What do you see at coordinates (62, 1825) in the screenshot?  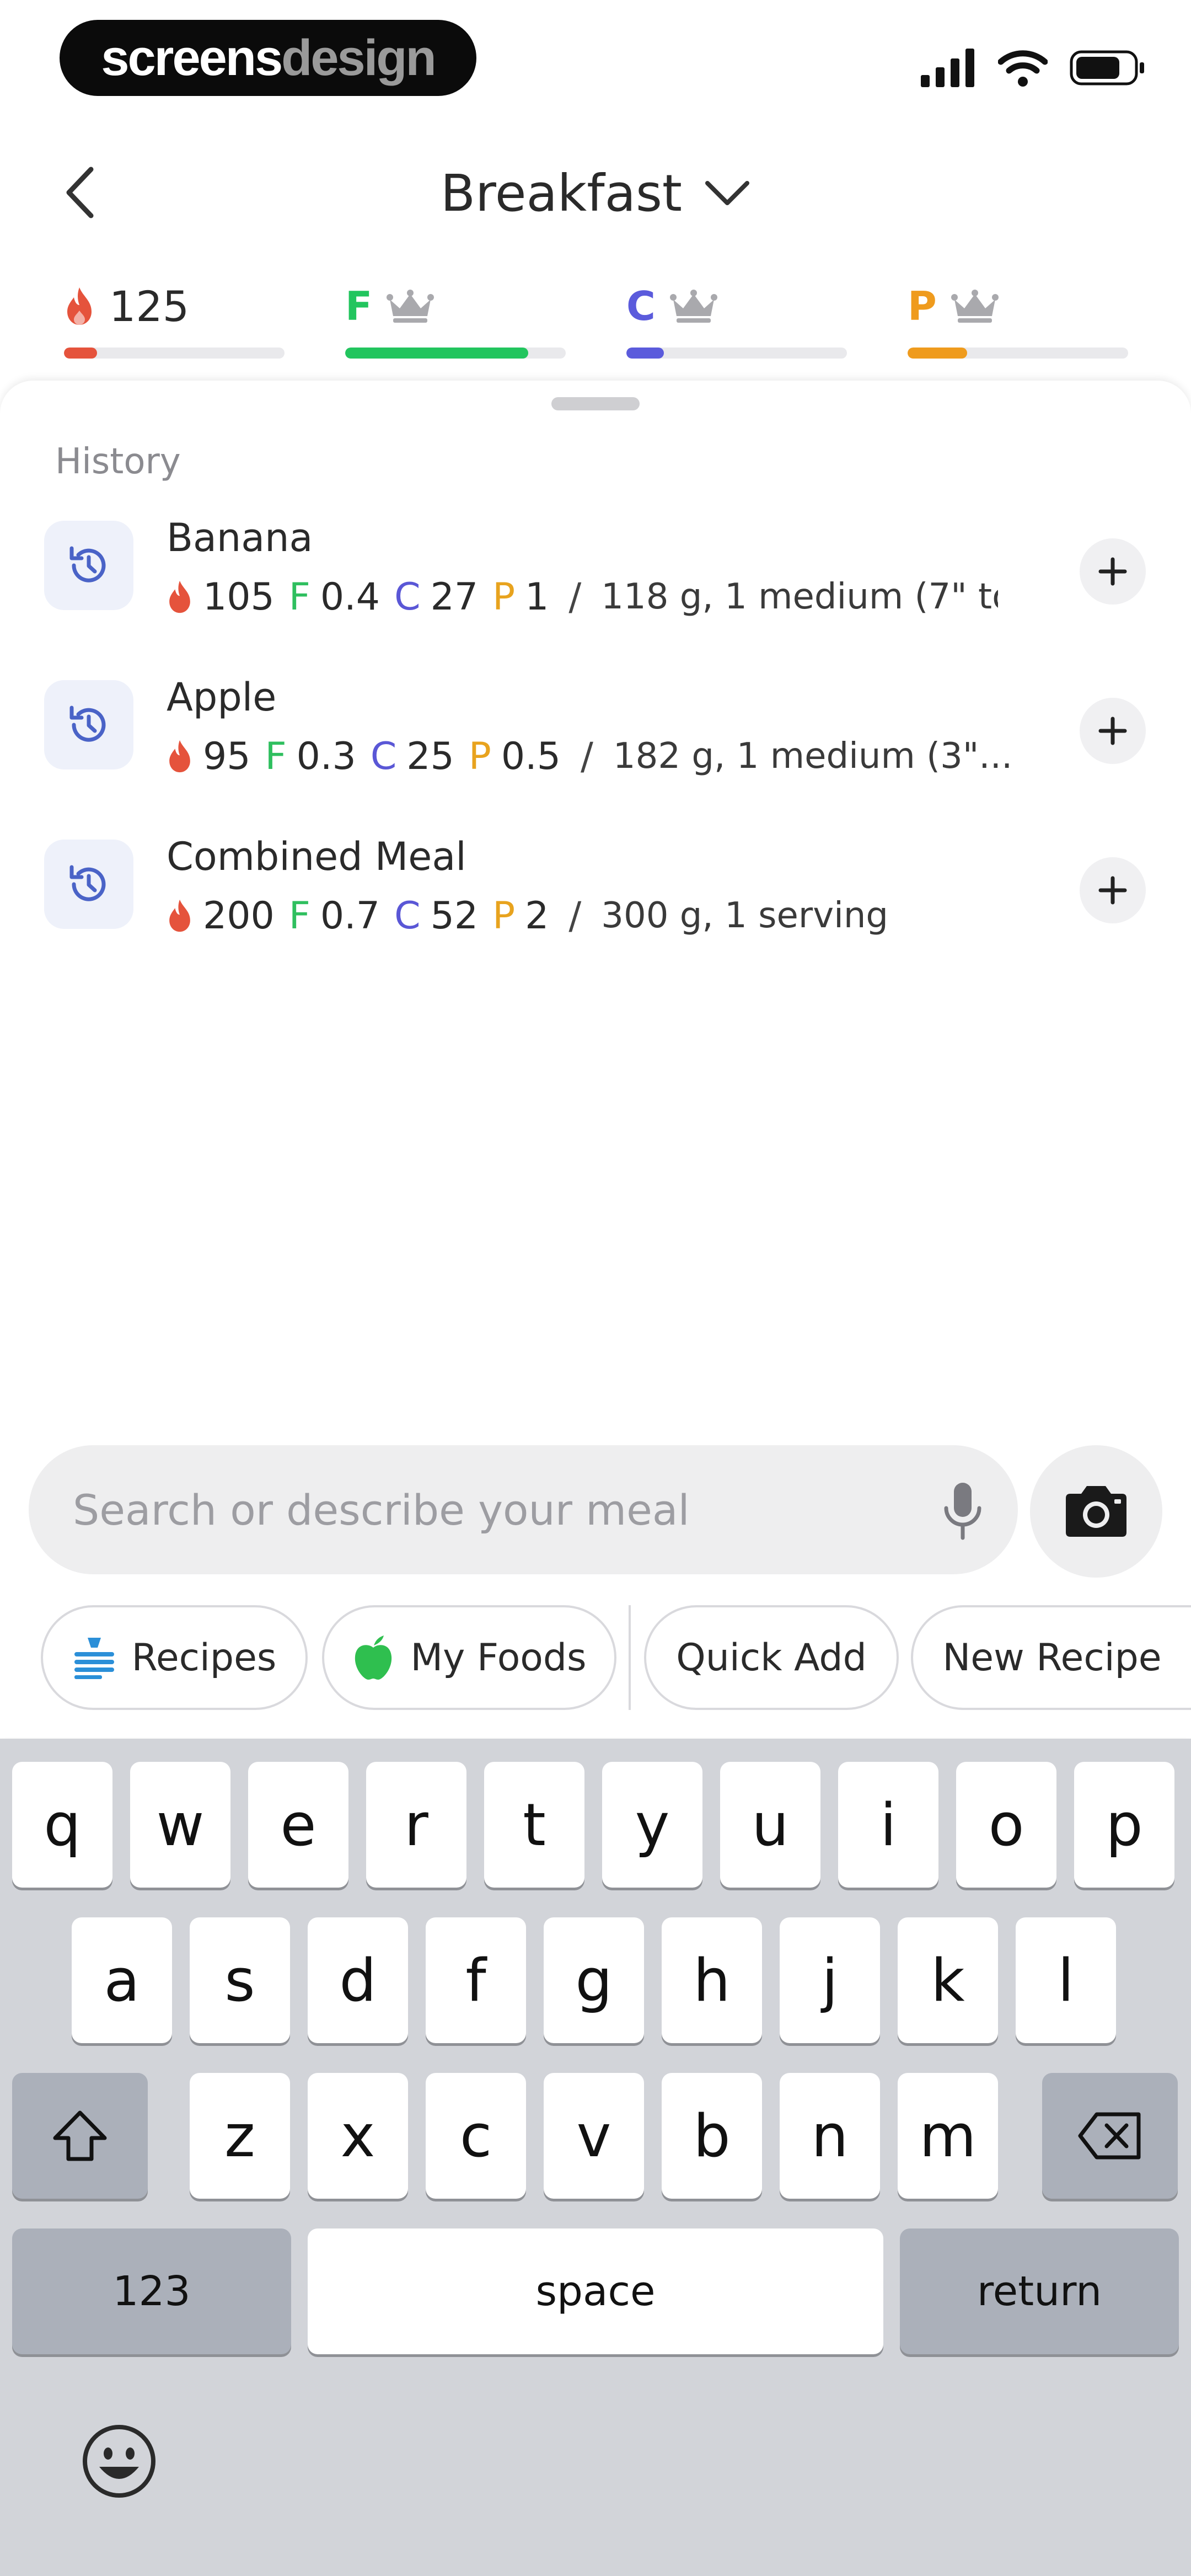 I see `key-q: q` at bounding box center [62, 1825].